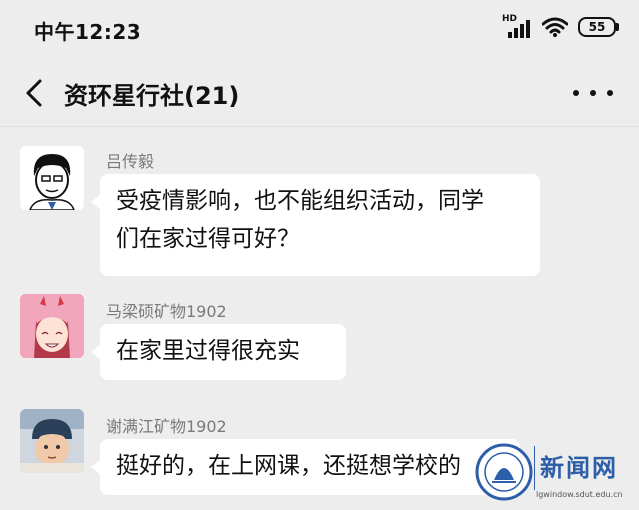 This screenshot has height=510, width=639. What do you see at coordinates (130, 161) in the screenshot?
I see `sender-name: 吕传毅` at bounding box center [130, 161].